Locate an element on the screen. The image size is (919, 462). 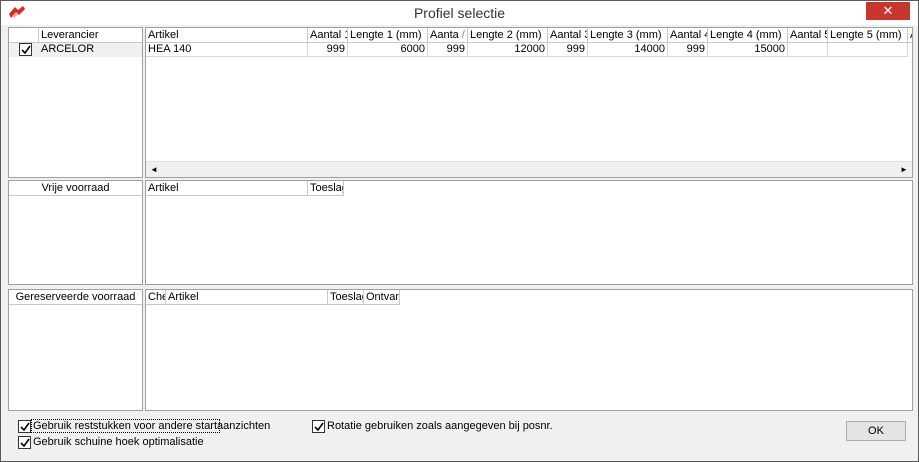
titlebar: Profiel selectie ✕ is located at coordinates (459, 13).